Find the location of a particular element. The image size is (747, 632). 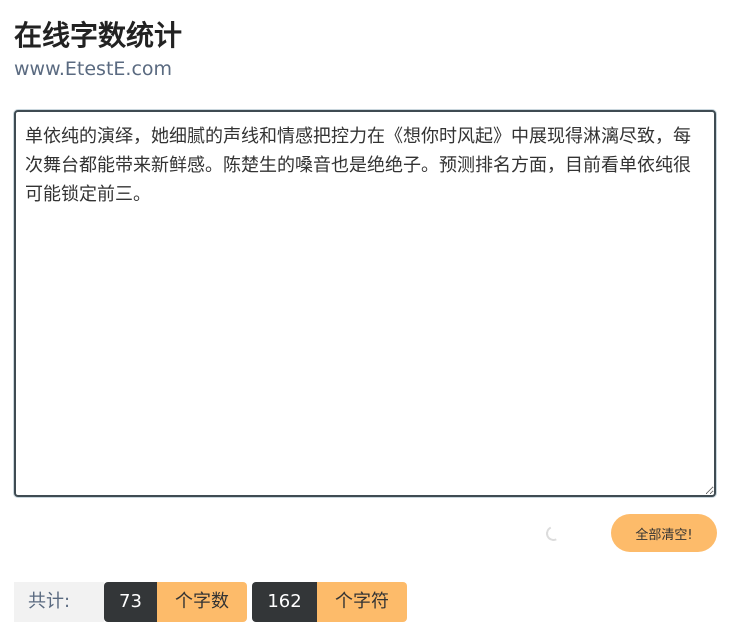

word-count-unit: 个字数 is located at coordinates (202, 602).